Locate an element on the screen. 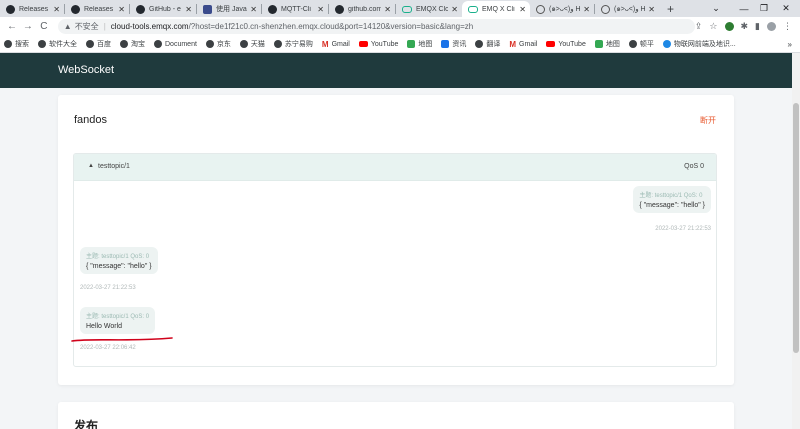  browser-tab: GitHub - e ✕ is located at coordinates (163, 9).